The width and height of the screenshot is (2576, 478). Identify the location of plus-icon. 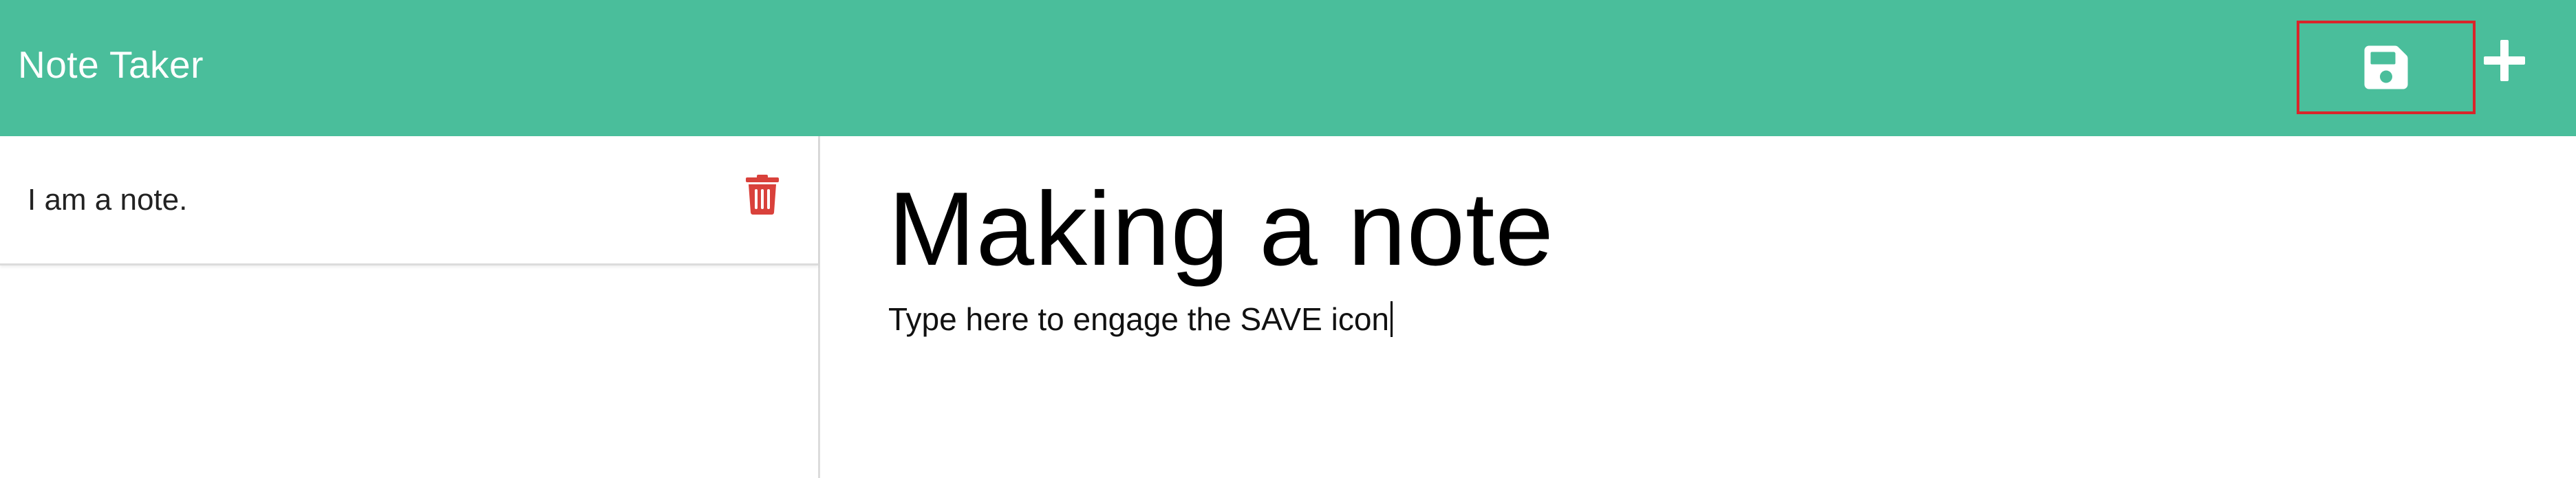
(2504, 60).